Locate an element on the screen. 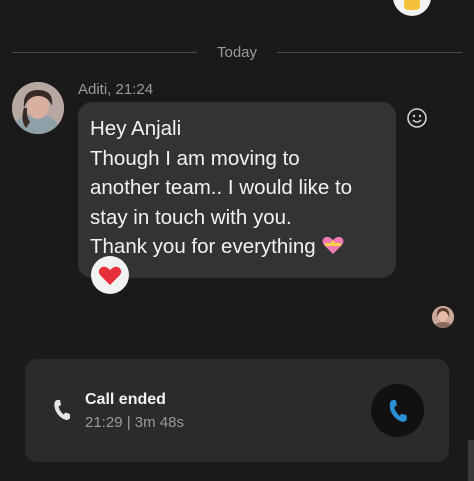  date-label: Today is located at coordinates (237, 52).